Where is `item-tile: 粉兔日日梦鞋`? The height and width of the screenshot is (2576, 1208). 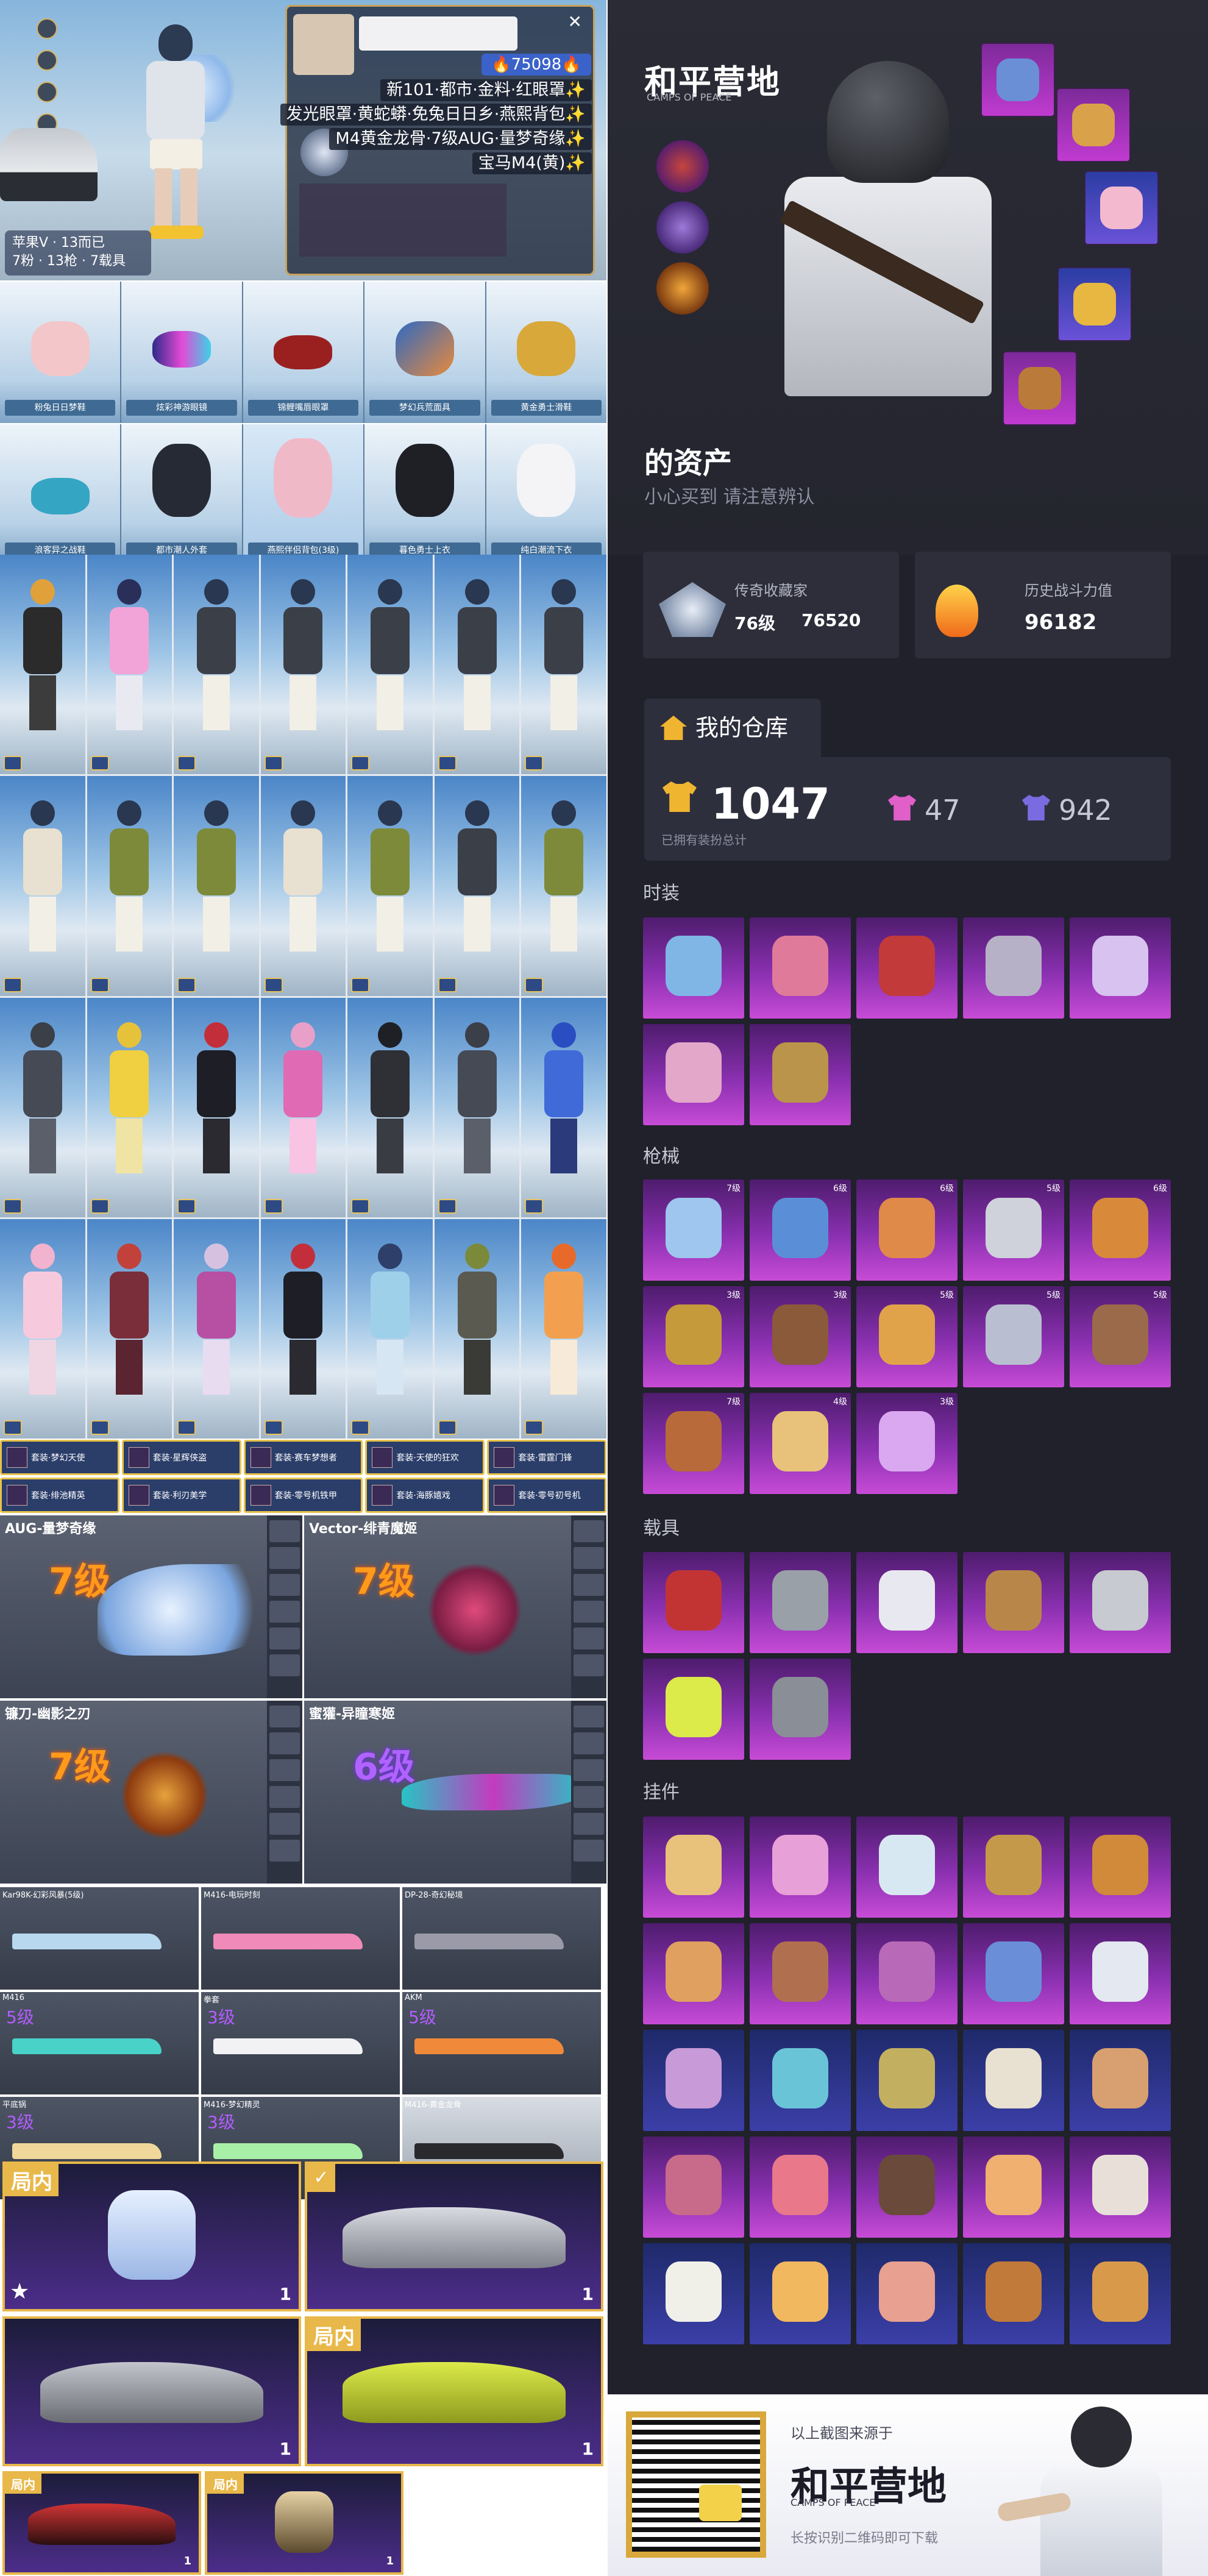
item-tile: 粉兔日日梦鞋 is located at coordinates (60, 352).